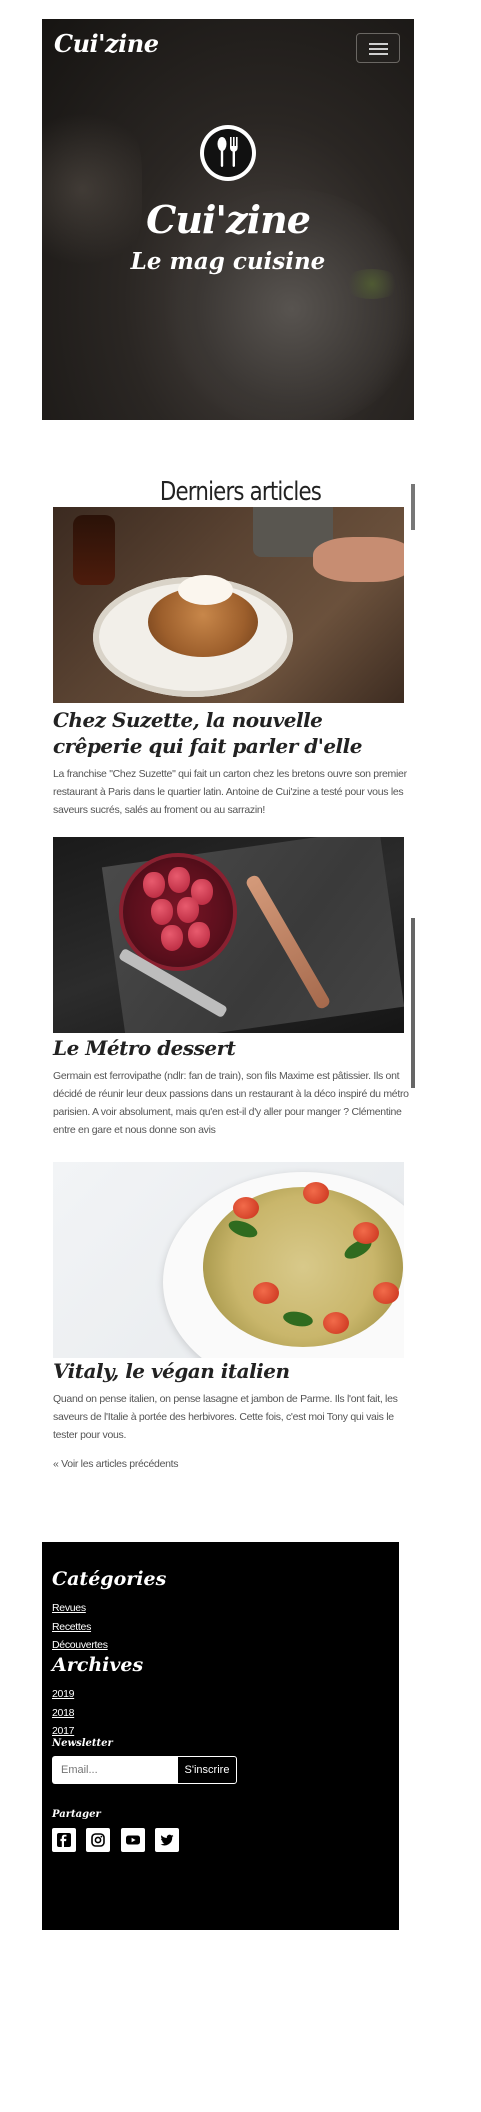 The height and width of the screenshot is (2112, 481). Describe the element at coordinates (228, 935) in the screenshot. I see `strawberries-photo` at that location.